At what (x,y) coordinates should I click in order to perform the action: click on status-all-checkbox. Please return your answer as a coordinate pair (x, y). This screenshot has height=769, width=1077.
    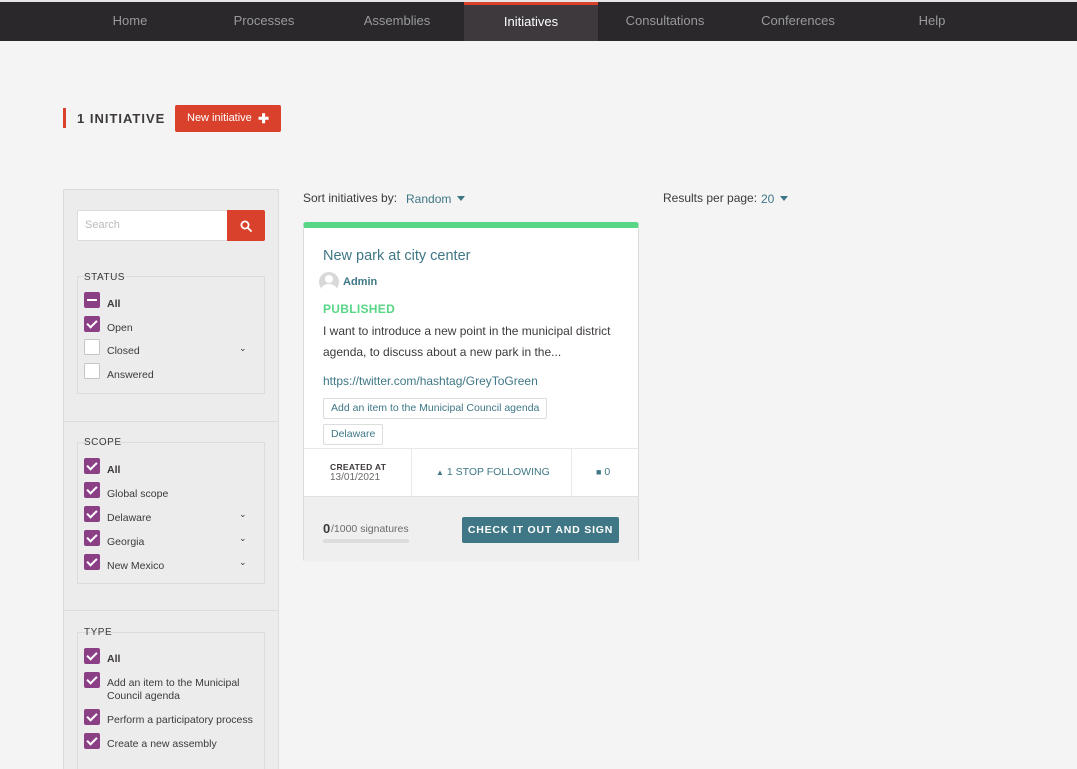
    Looking at the image, I should click on (92, 300).